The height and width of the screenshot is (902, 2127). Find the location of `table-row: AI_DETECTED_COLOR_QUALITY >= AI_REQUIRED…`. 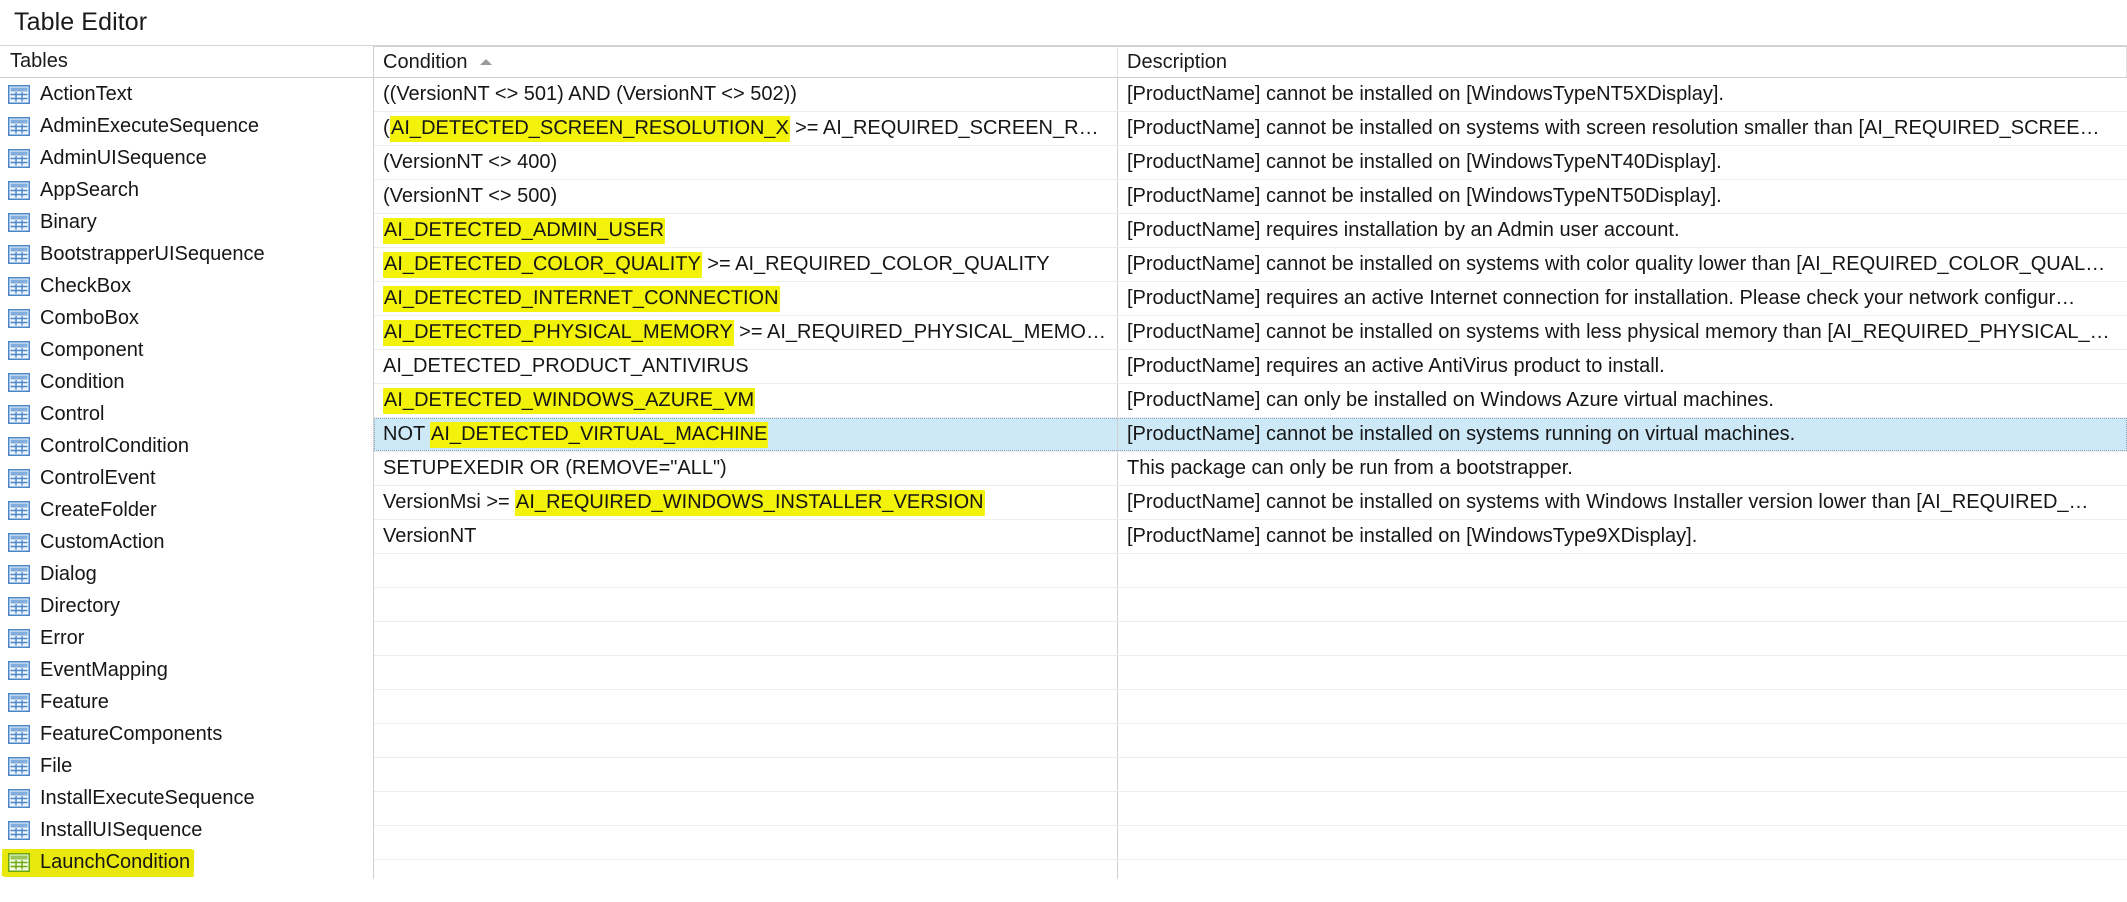

table-row: AI_DETECTED_COLOR_QUALITY >= AI_REQUIRED… is located at coordinates (1250, 265).